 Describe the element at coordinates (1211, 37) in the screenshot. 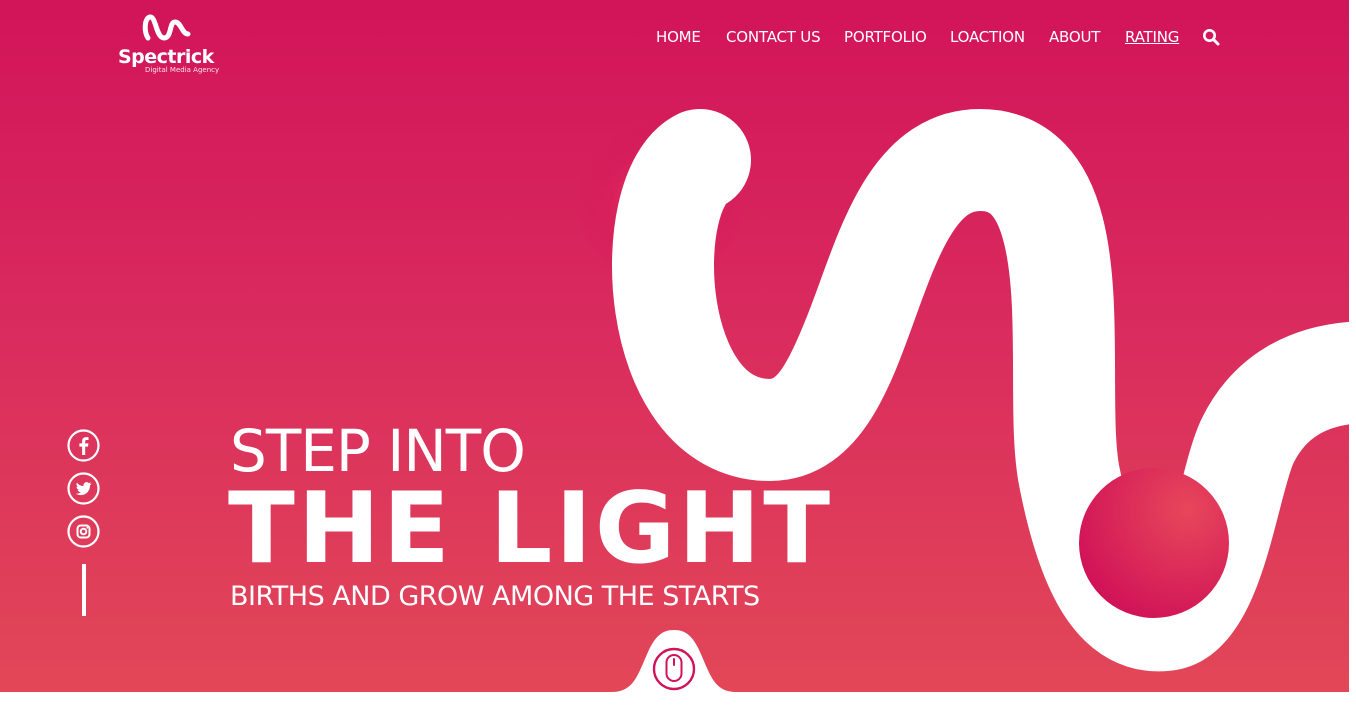

I see `search-icon` at that location.